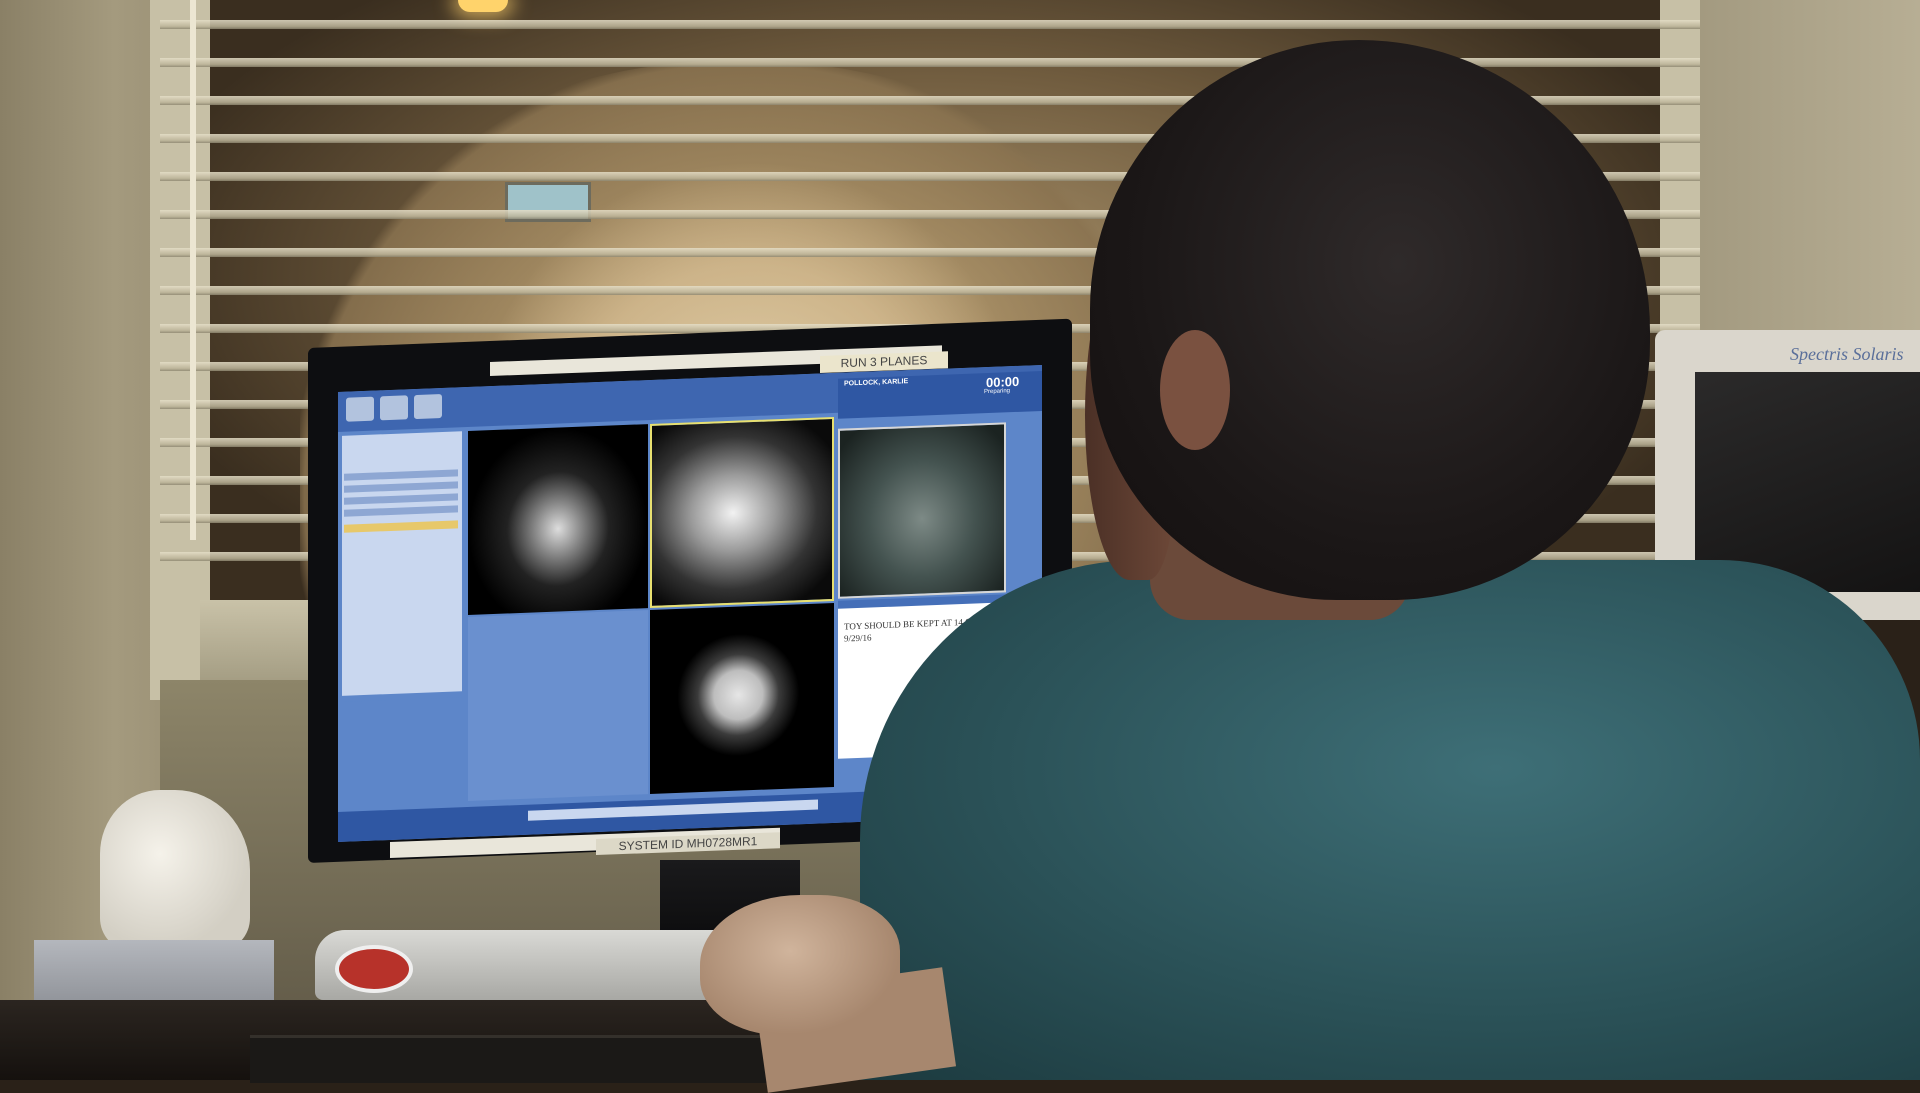 The height and width of the screenshot is (1093, 1920). I want to click on patient-icon, so click(360, 409).